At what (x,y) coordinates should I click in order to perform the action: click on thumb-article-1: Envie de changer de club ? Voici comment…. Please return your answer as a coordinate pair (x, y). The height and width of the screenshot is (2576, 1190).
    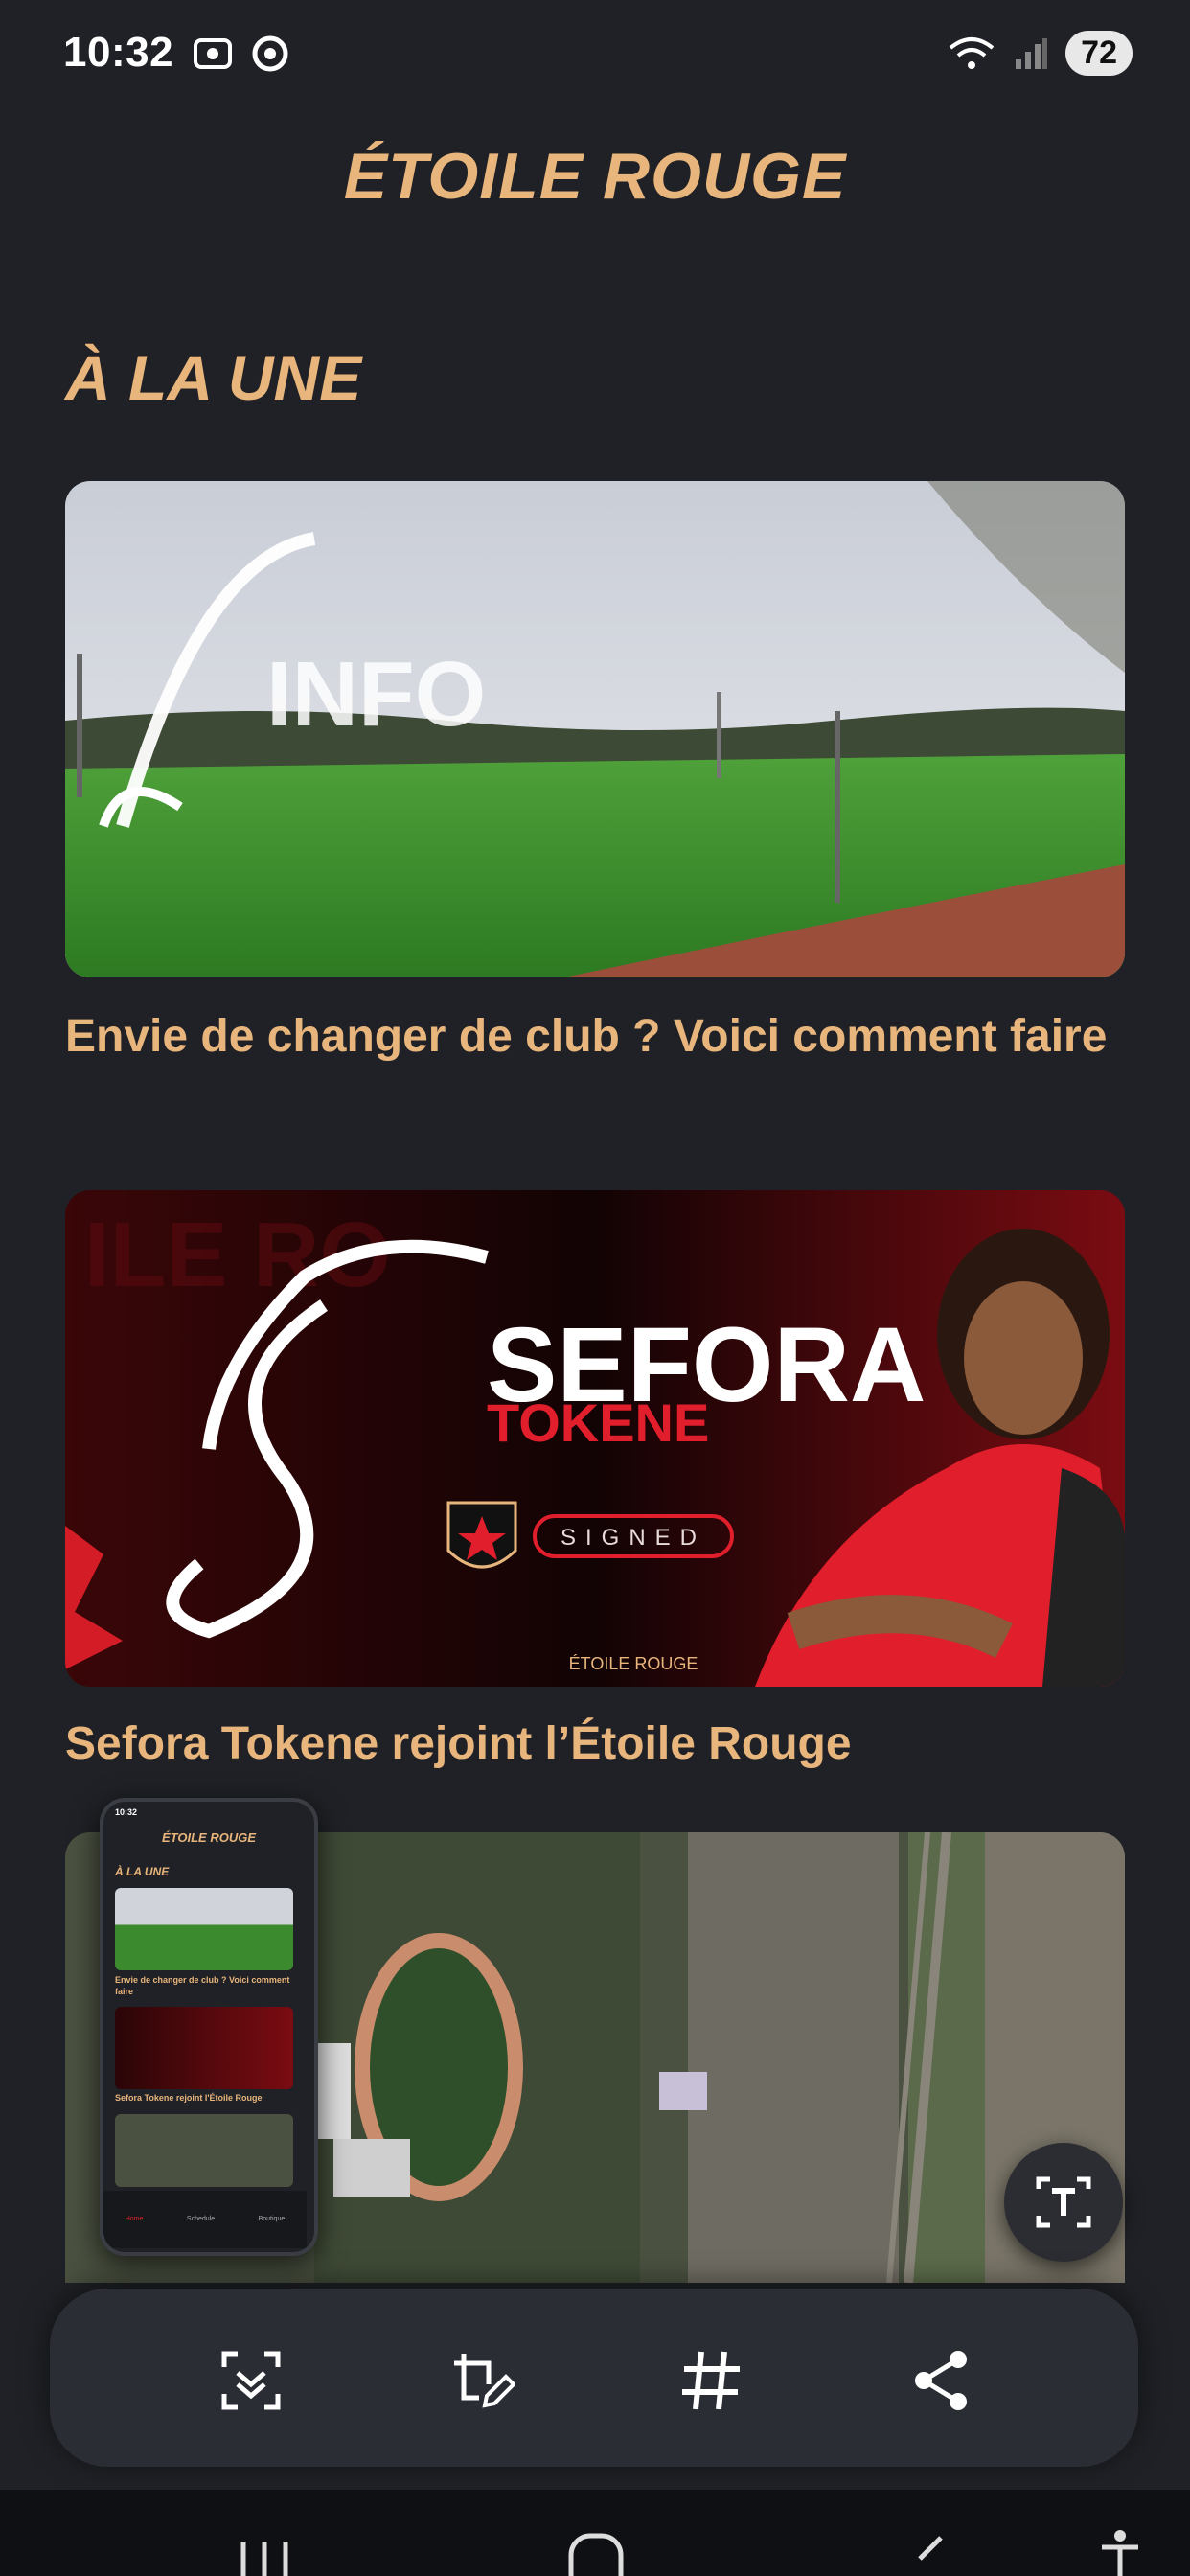
    Looking at the image, I should click on (203, 1985).